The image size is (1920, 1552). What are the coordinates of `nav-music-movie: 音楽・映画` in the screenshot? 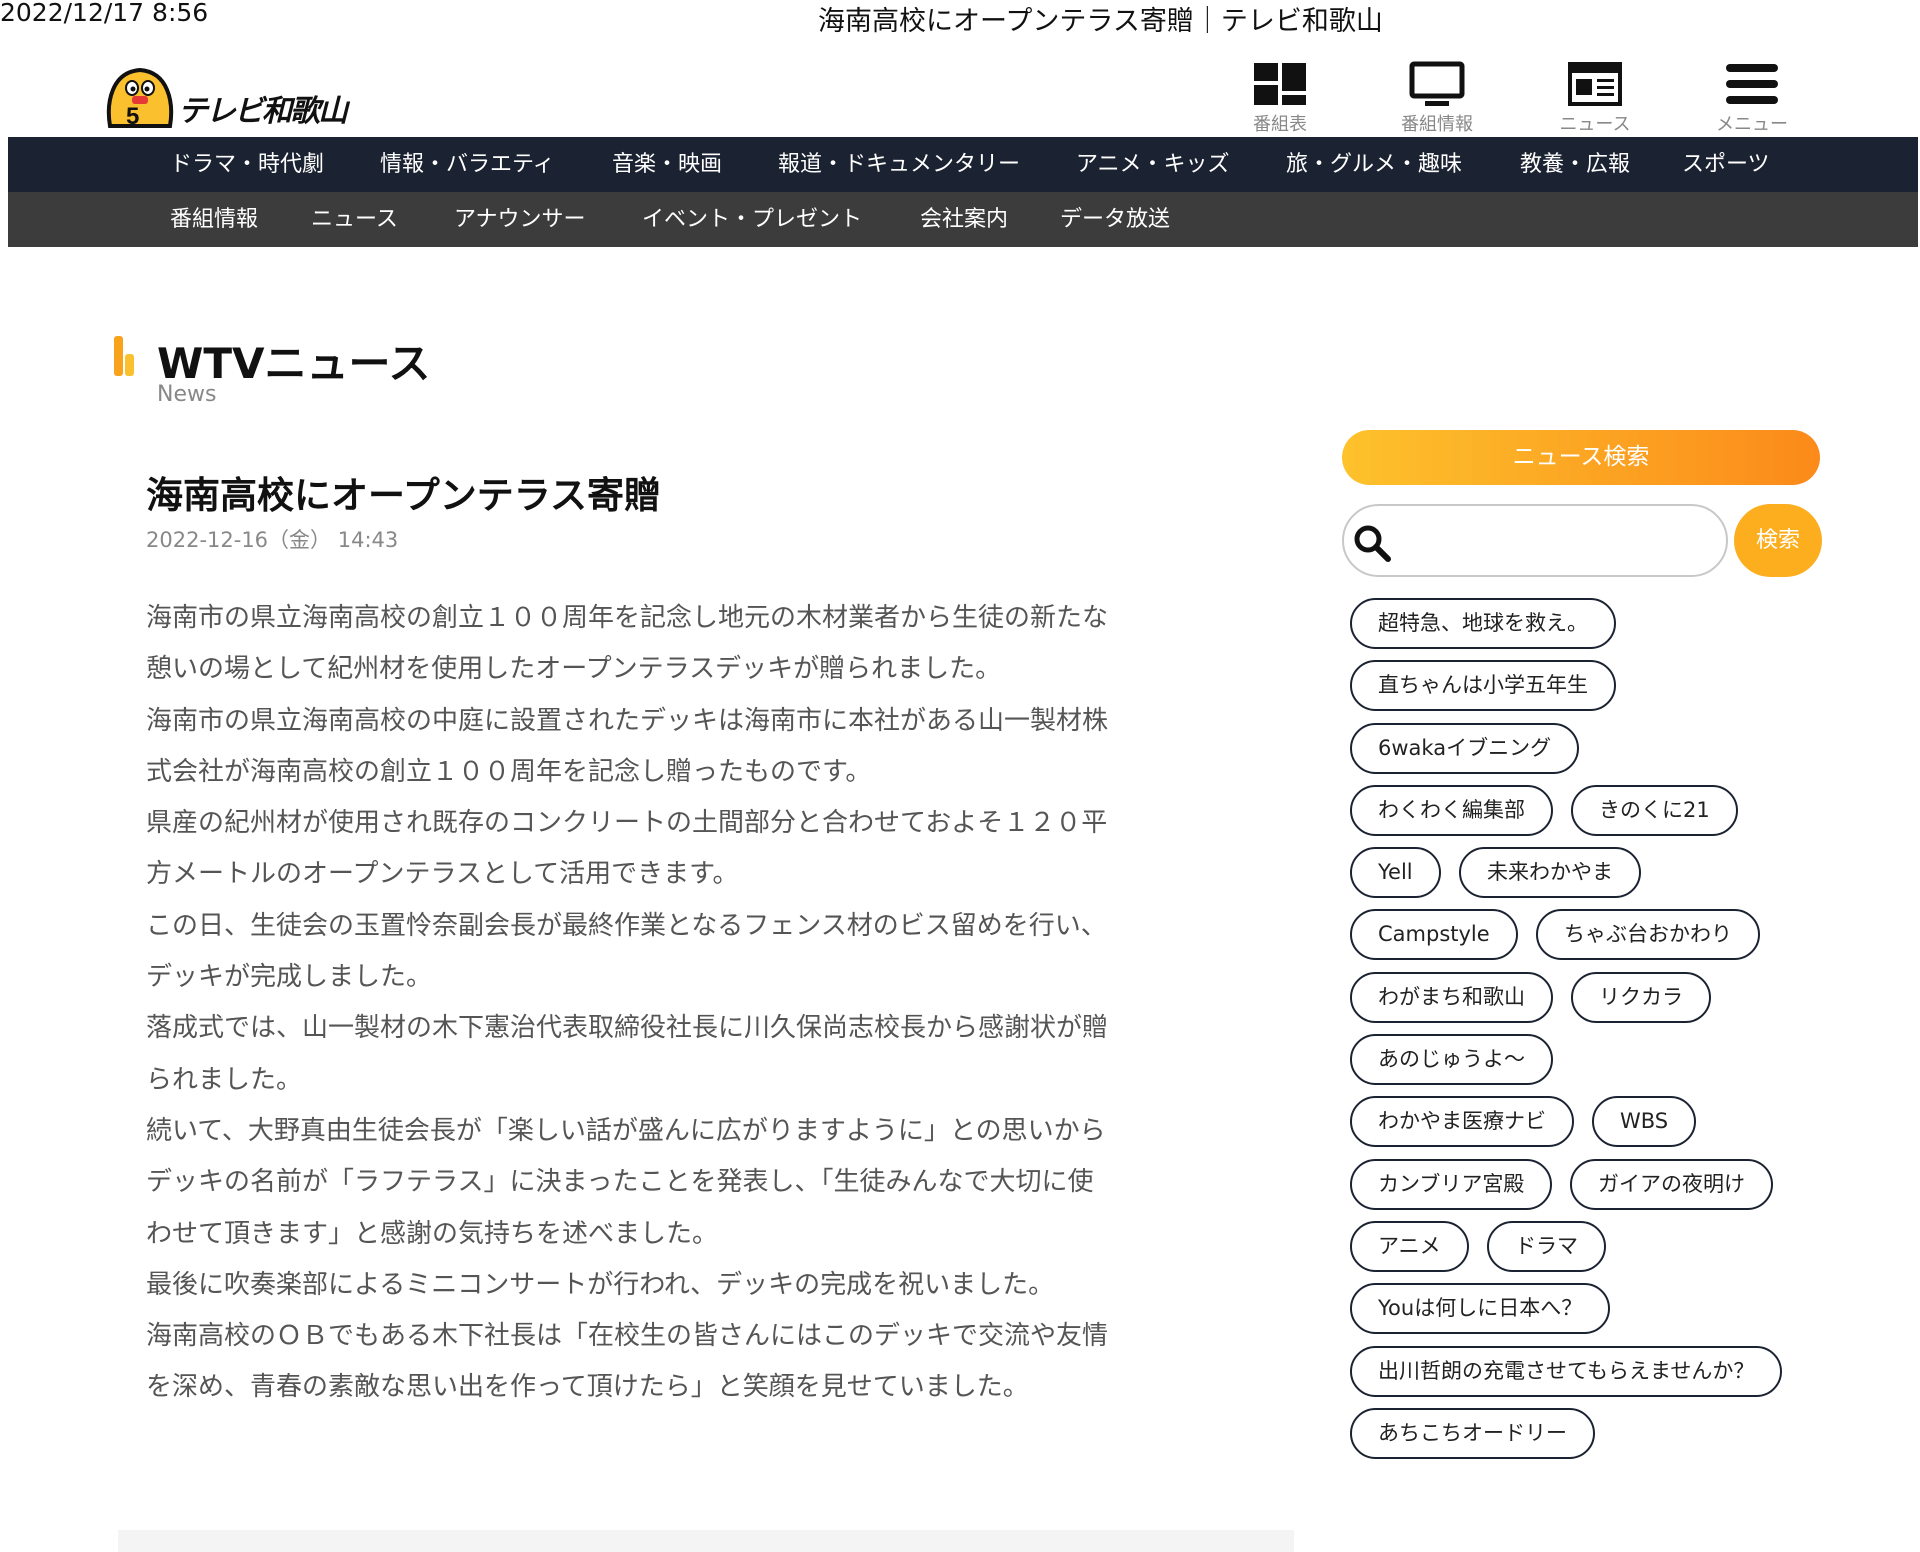 It's located at (667, 164).